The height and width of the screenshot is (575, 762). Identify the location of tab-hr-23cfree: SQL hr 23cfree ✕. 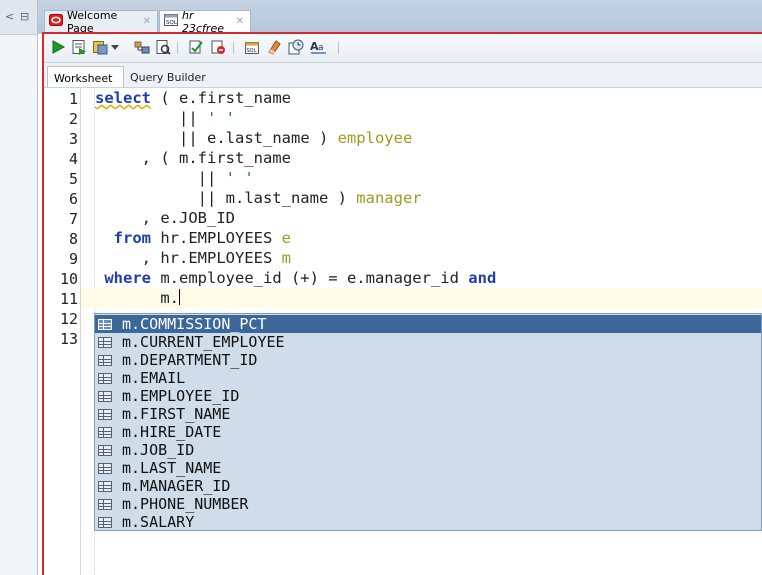
(205, 21).